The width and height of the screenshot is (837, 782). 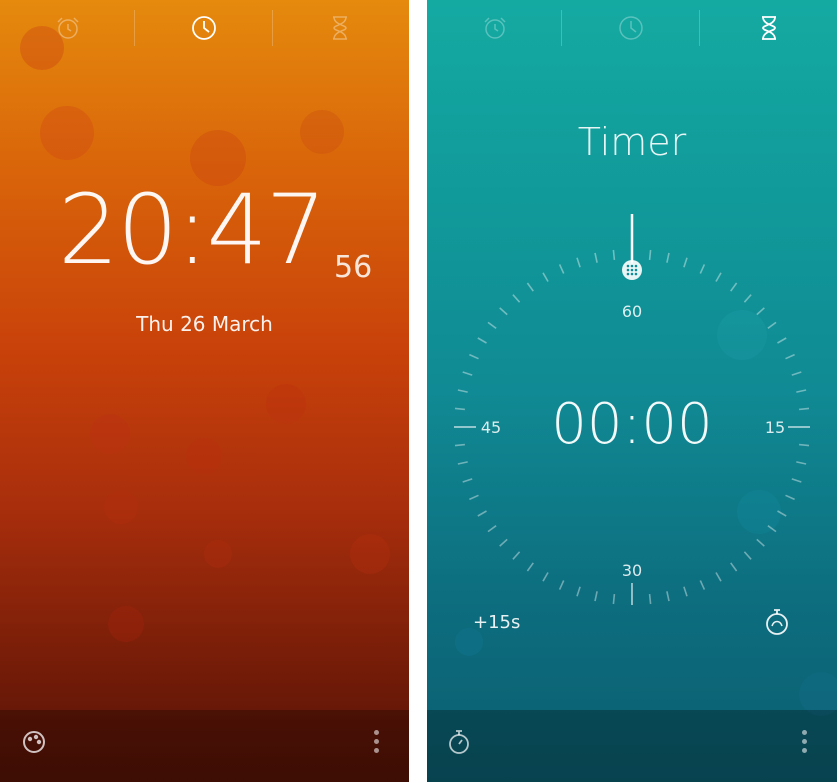 What do you see at coordinates (353, 267) in the screenshot?
I see `current-seconds: 56` at bounding box center [353, 267].